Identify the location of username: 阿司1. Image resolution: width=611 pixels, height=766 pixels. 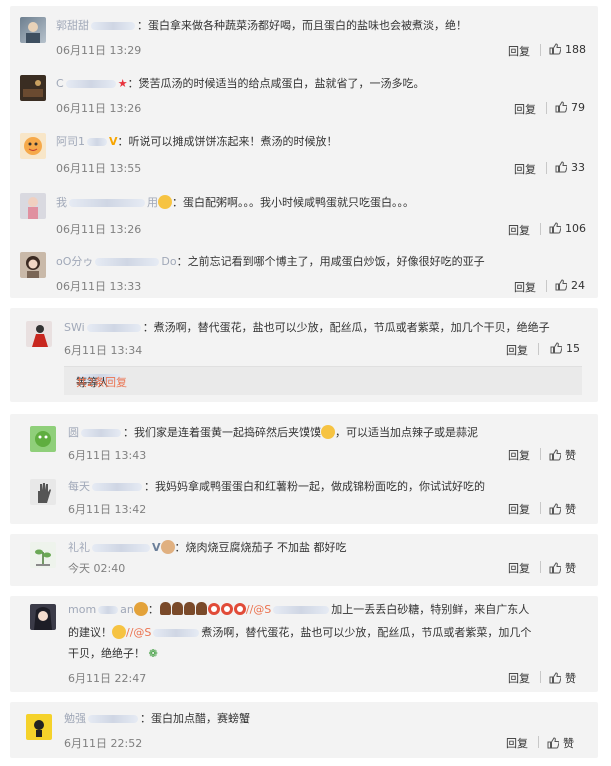
(70, 141).